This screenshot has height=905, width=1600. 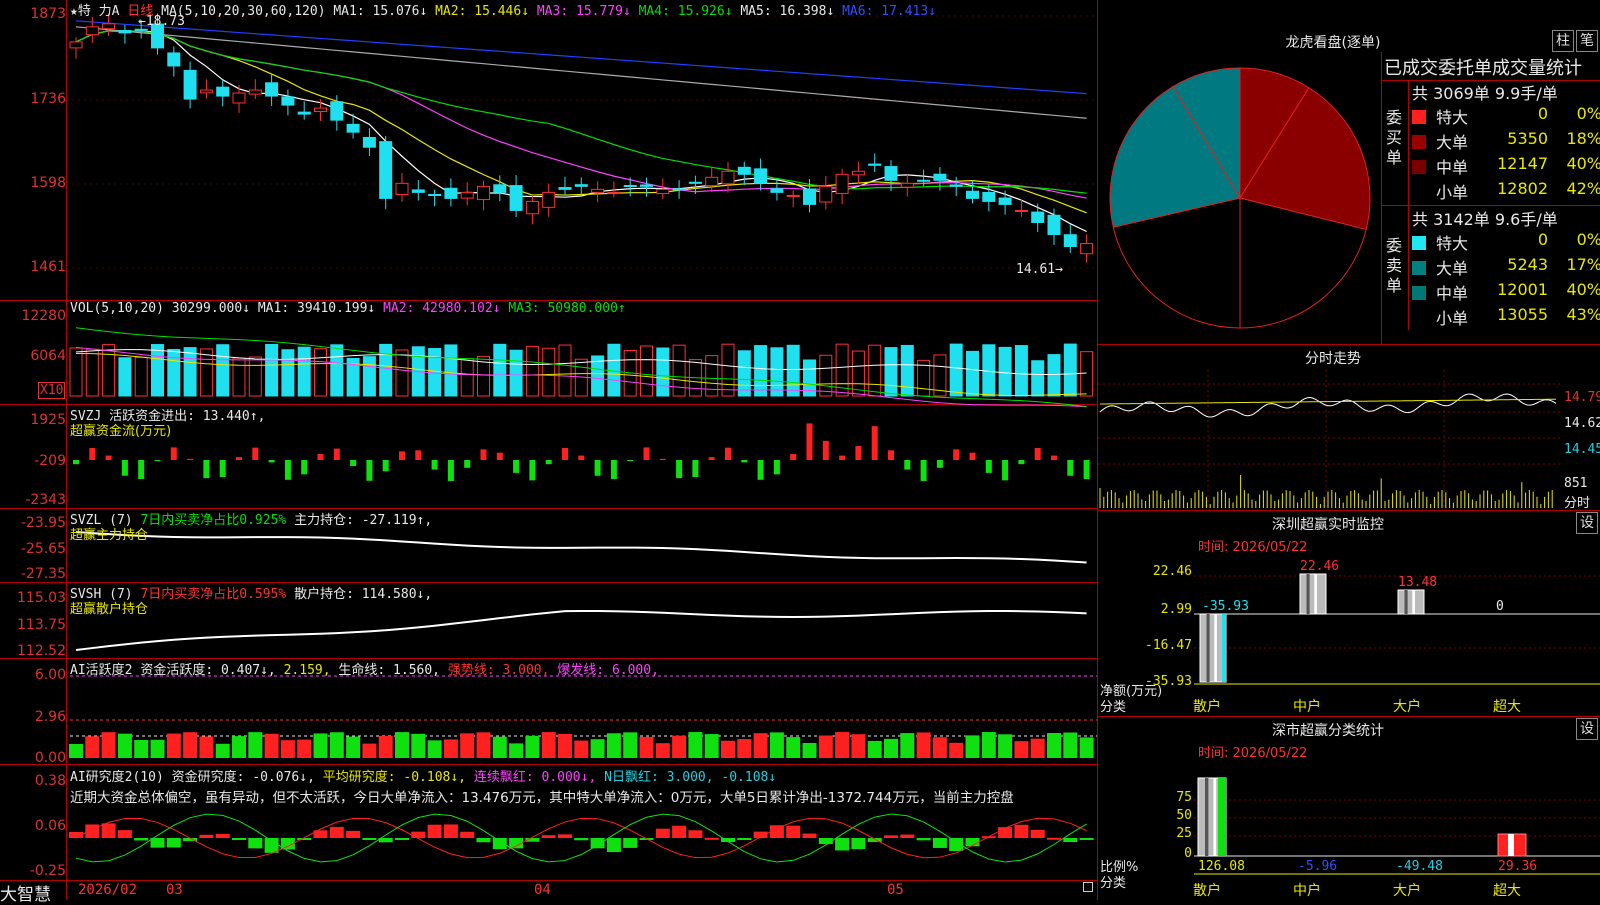 I want to click on classify-ytick-0: 75, so click(x=1184, y=797).